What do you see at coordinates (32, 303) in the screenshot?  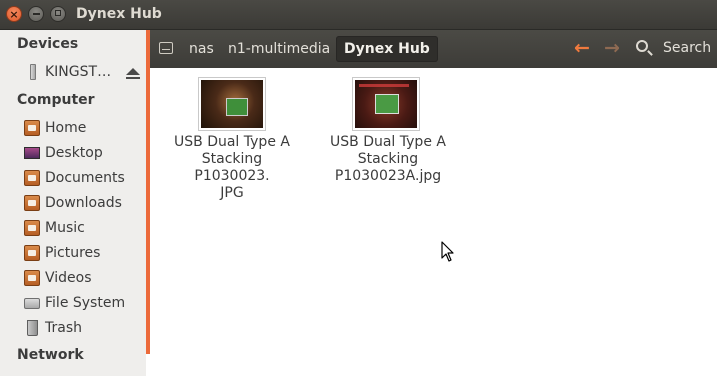 I see `drive-icon` at bounding box center [32, 303].